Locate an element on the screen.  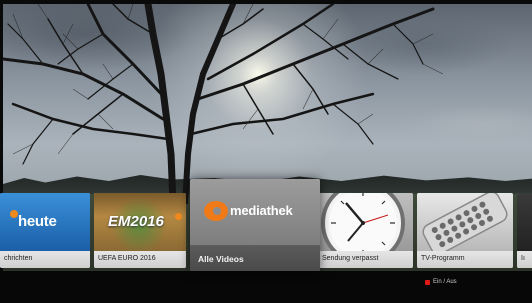
zdf-mediathek-logo-icon is located at coordinates (216, 211).